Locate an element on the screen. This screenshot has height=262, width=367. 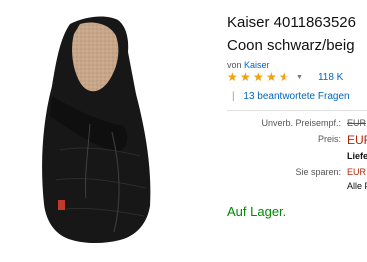
star-rating: ★ ★ ★ ★ ★ ★ ★ ★ ★ ★ is located at coordinates (259, 77).